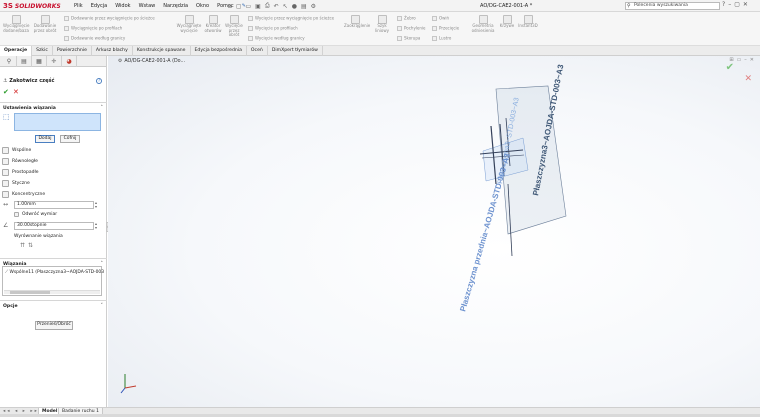  Describe the element at coordinates (729, 4) in the screenshot. I see `minimize-icon: –` at that location.